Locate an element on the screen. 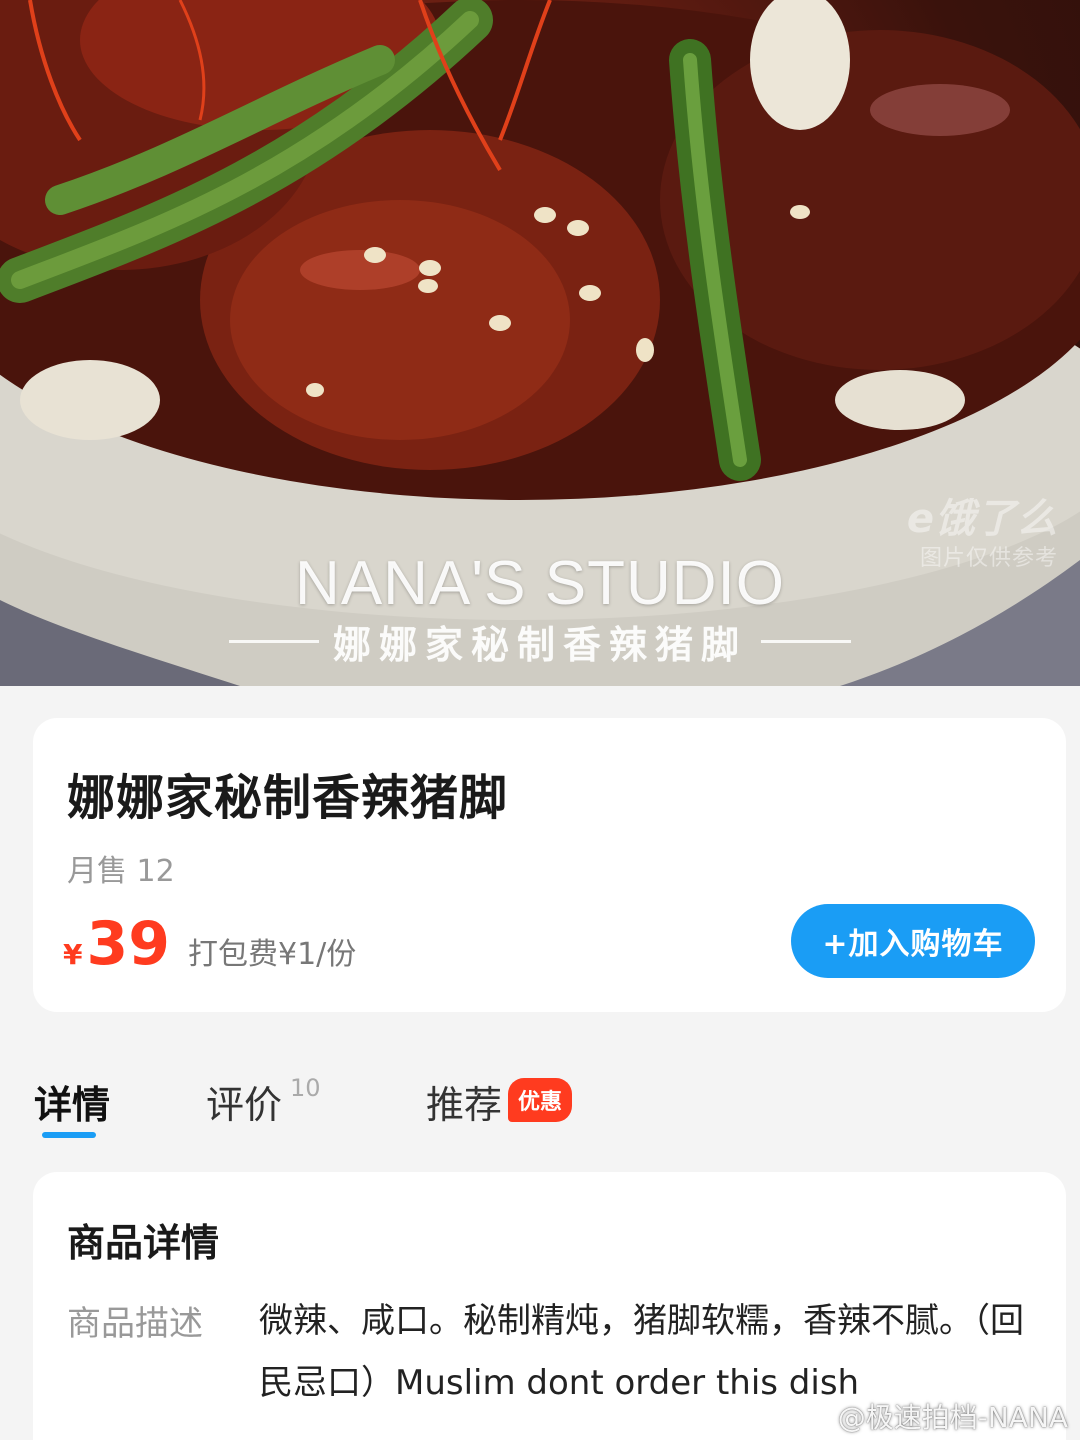 Image resolution: width=1080 pixels, height=1440 pixels. subtitle-rule-left is located at coordinates (273, 641).